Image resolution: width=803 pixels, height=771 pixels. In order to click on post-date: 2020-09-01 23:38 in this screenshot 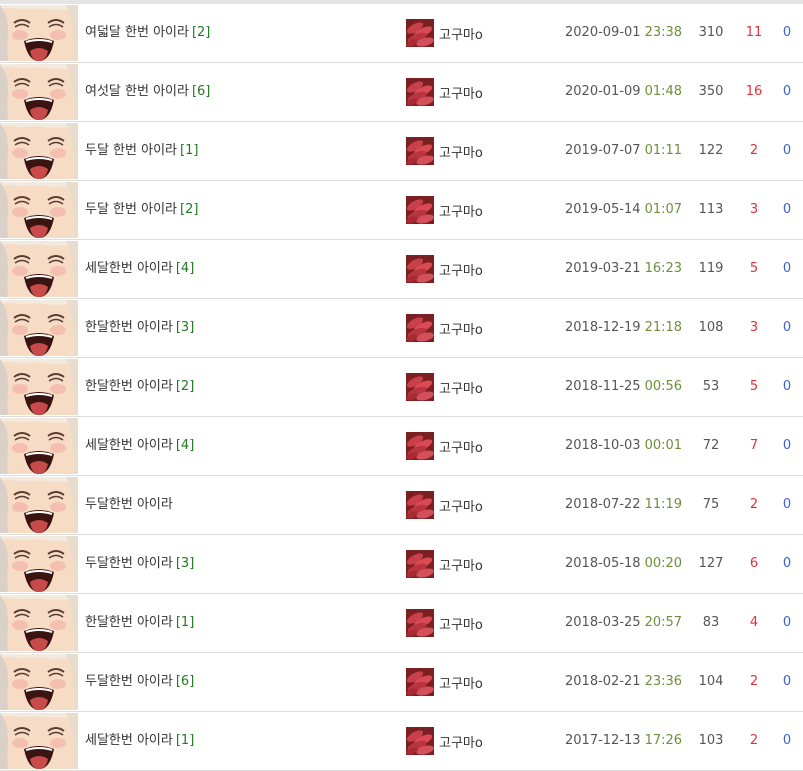, I will do `click(623, 33)`.